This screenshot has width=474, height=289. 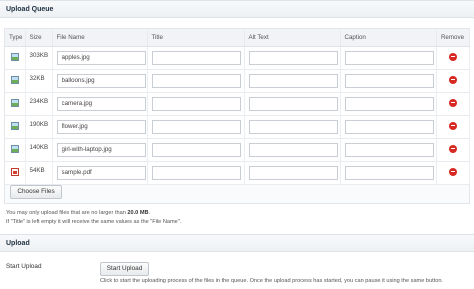 I want to click on table-row: 303KB, so click(x=237, y=58).